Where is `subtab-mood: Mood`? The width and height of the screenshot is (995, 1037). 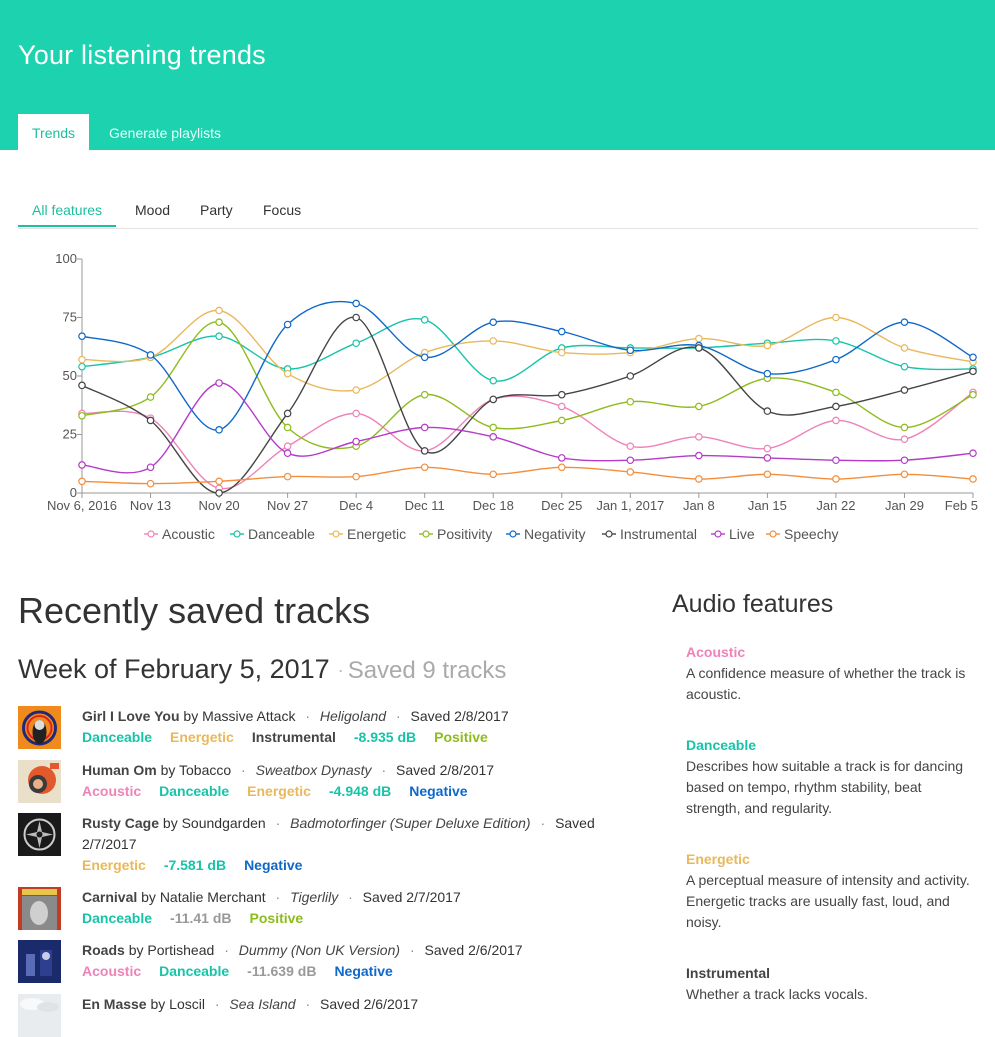 subtab-mood: Mood is located at coordinates (152, 209).